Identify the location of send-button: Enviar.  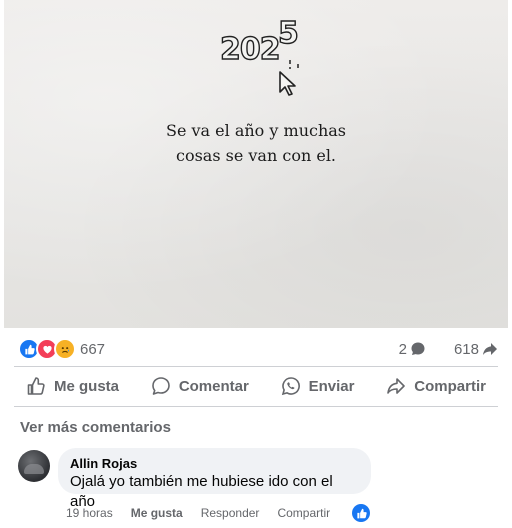
(318, 386).